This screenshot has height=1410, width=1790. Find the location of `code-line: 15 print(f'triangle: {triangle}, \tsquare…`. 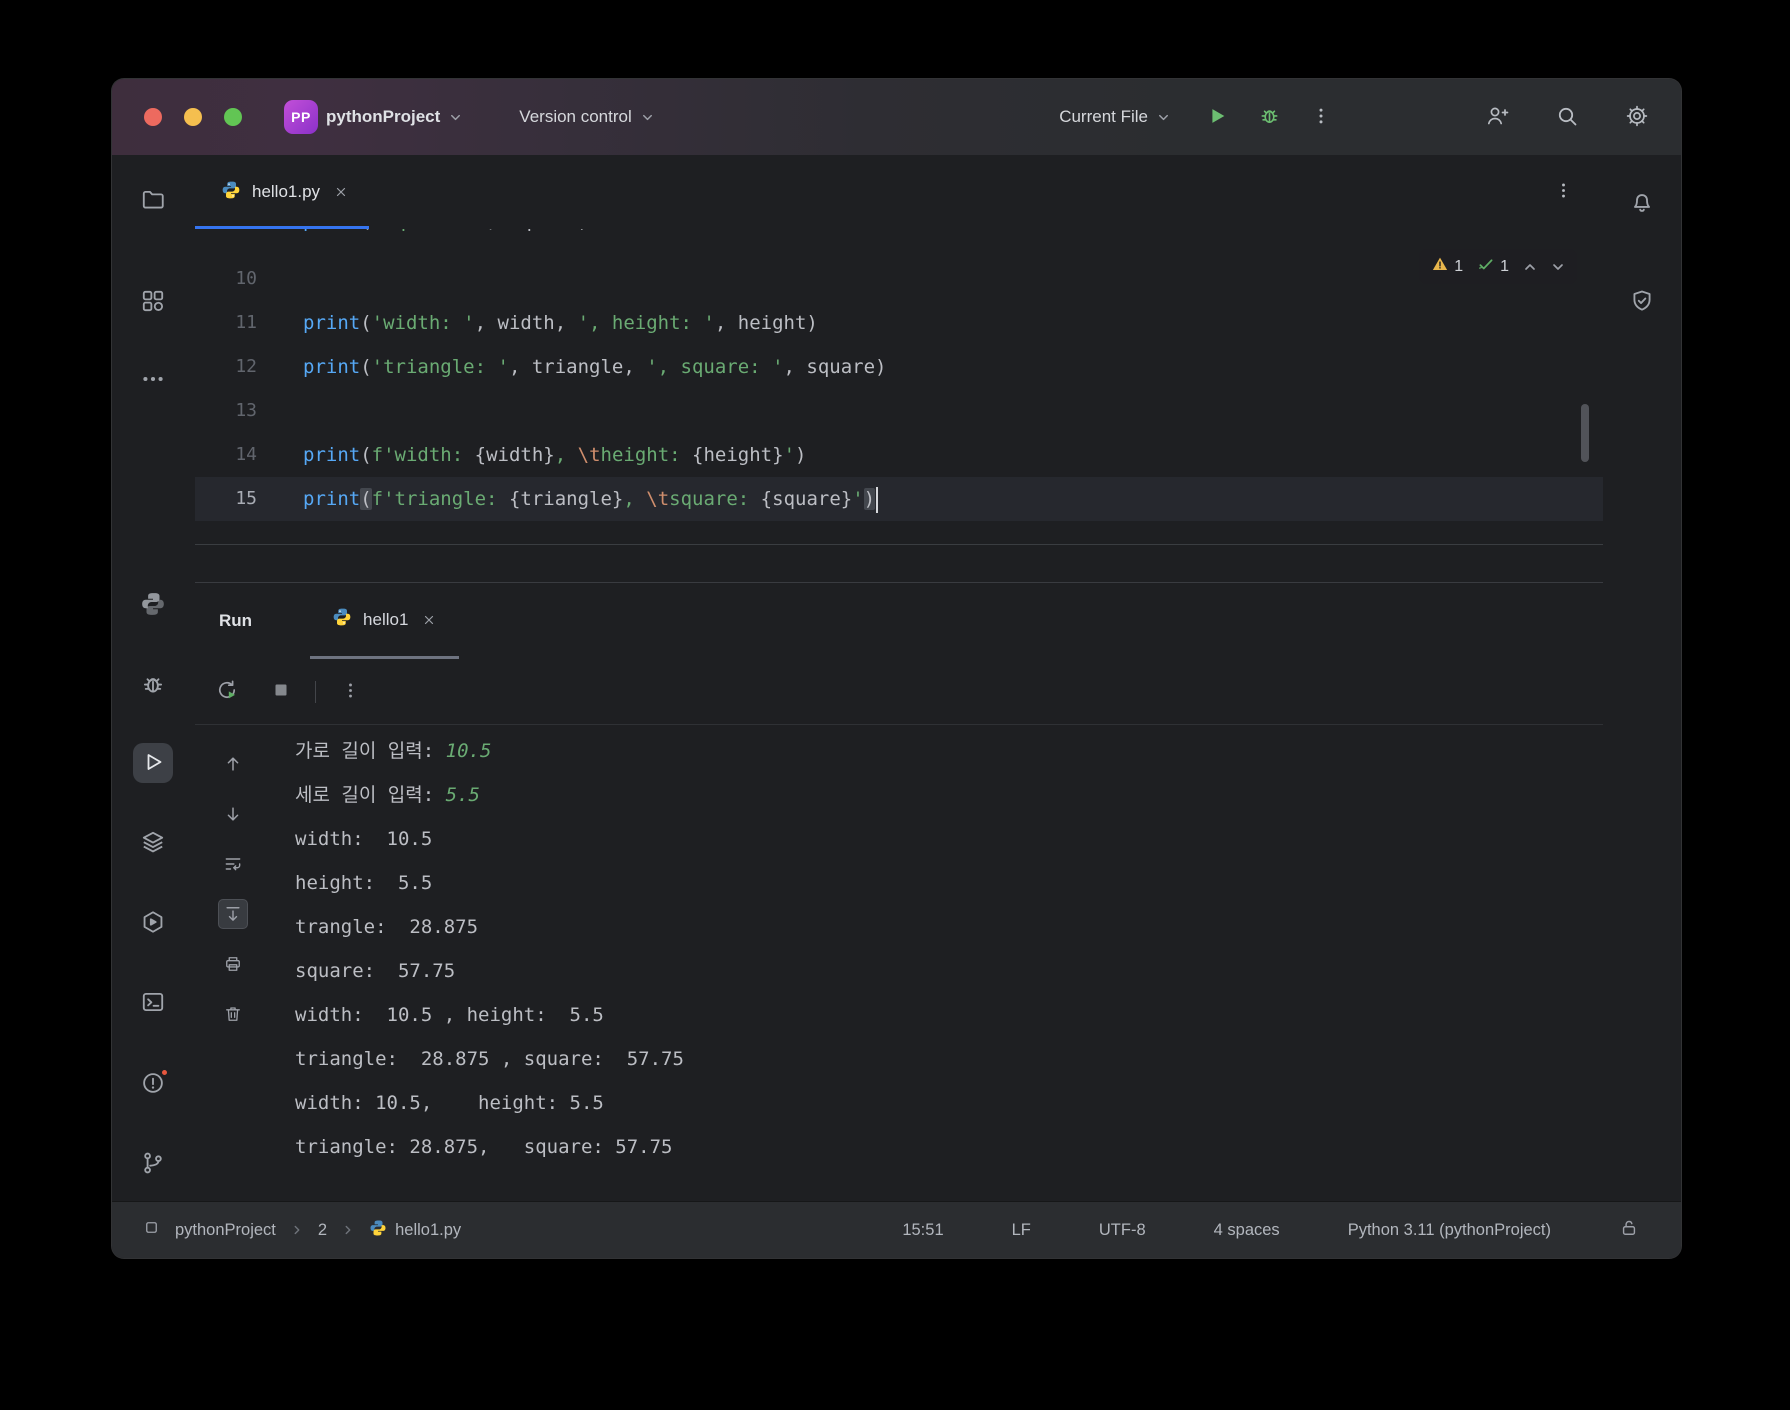

code-line: 15 print(f'triangle: {triangle}, \tsquare… is located at coordinates (899, 499).